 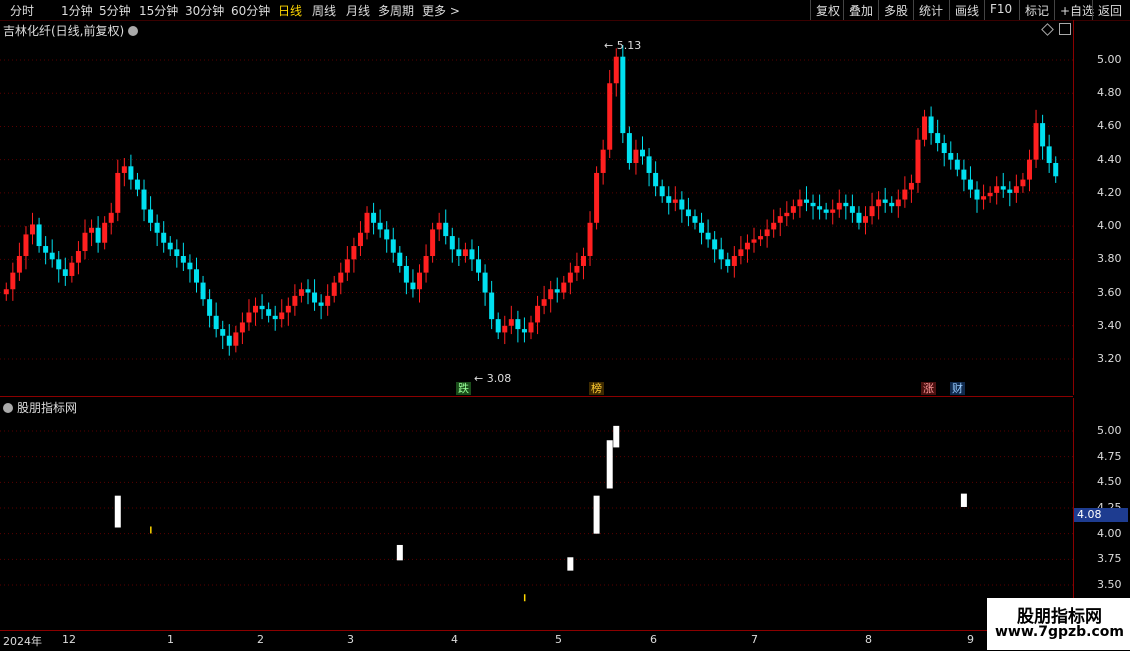 What do you see at coordinates (930, 10) in the screenshot?
I see `stats-button: 统计` at bounding box center [930, 10].